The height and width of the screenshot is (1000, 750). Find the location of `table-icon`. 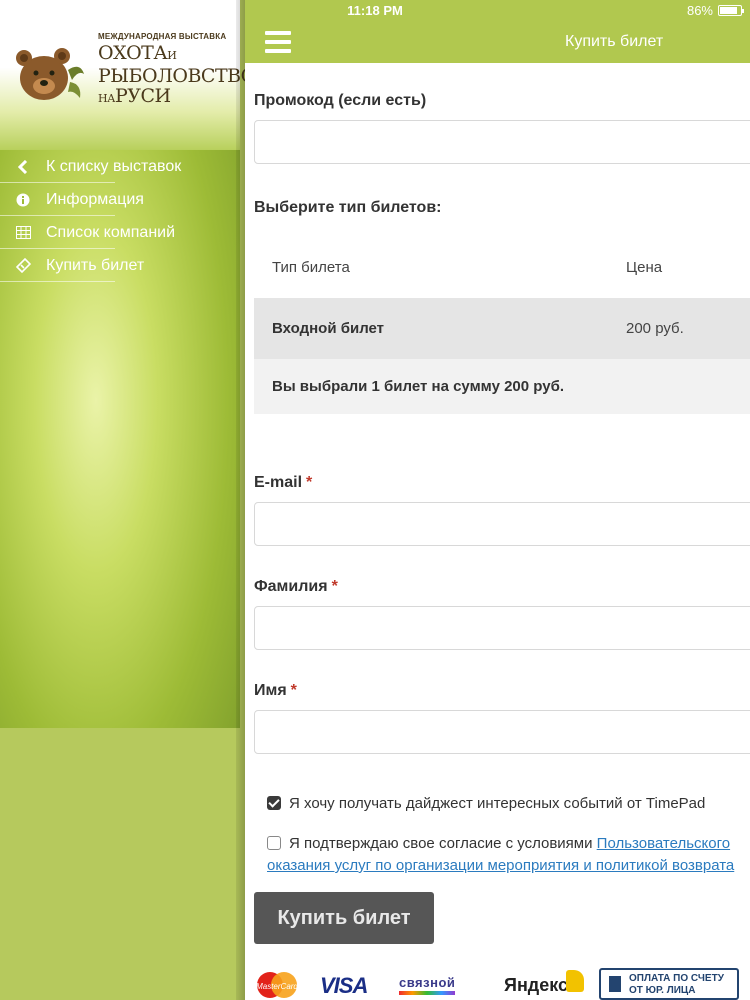

table-icon is located at coordinates (23, 232).